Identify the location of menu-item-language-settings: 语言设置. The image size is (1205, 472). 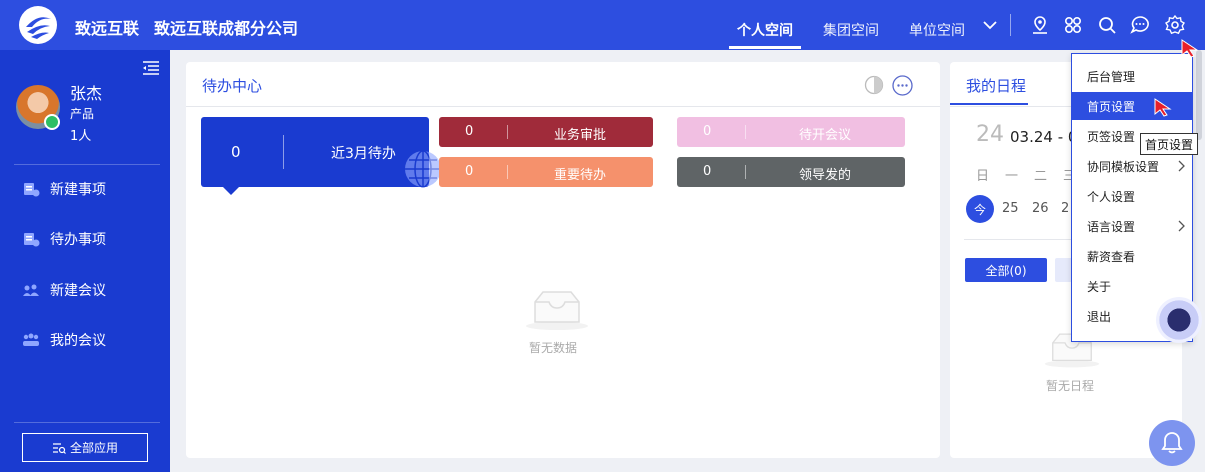
(1132, 226).